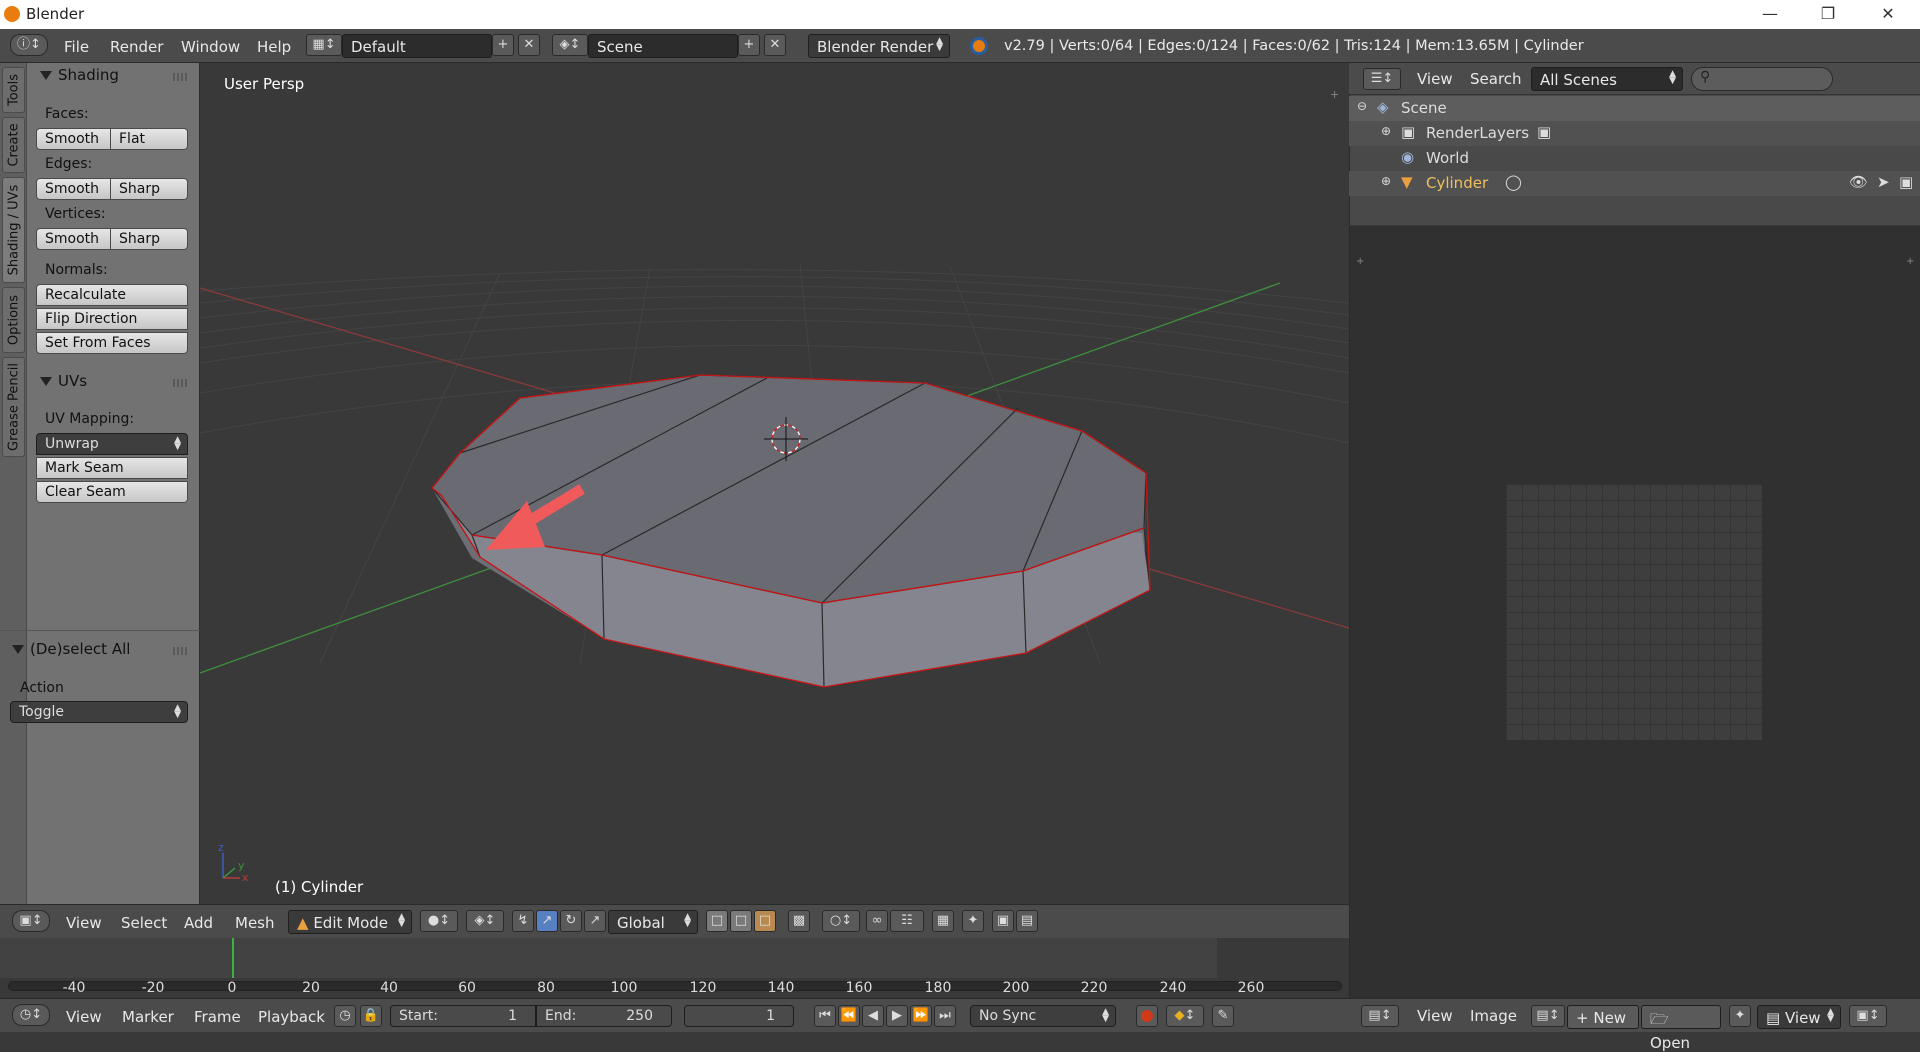 This screenshot has width=1920, height=1052. What do you see at coordinates (1360, 261) in the screenshot?
I see `toolshelf-toggle-icon: +` at bounding box center [1360, 261].